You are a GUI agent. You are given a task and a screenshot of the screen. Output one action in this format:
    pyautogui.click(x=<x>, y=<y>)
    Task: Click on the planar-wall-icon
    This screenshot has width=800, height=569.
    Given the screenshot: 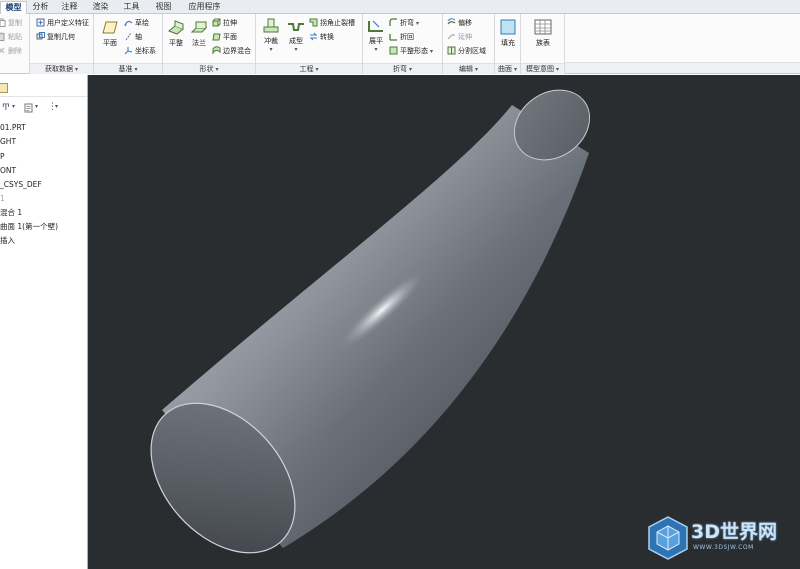 What is the action you would take?
    pyautogui.click(x=216, y=36)
    